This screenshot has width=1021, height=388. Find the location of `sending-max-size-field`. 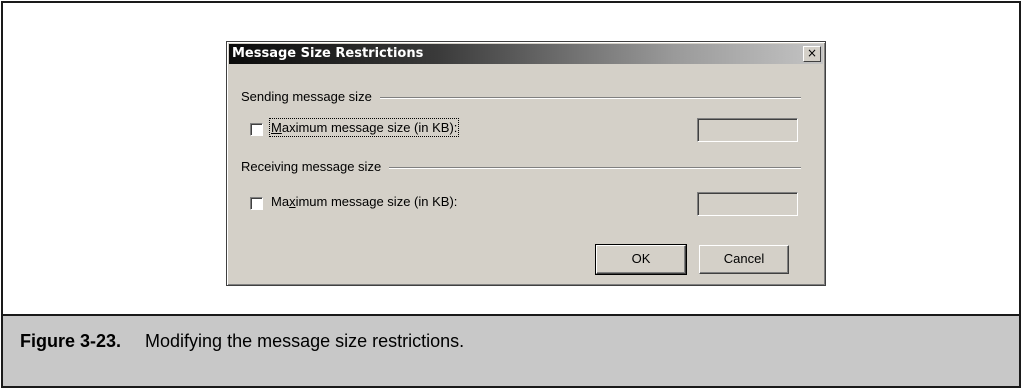

sending-max-size-field is located at coordinates (747, 130).